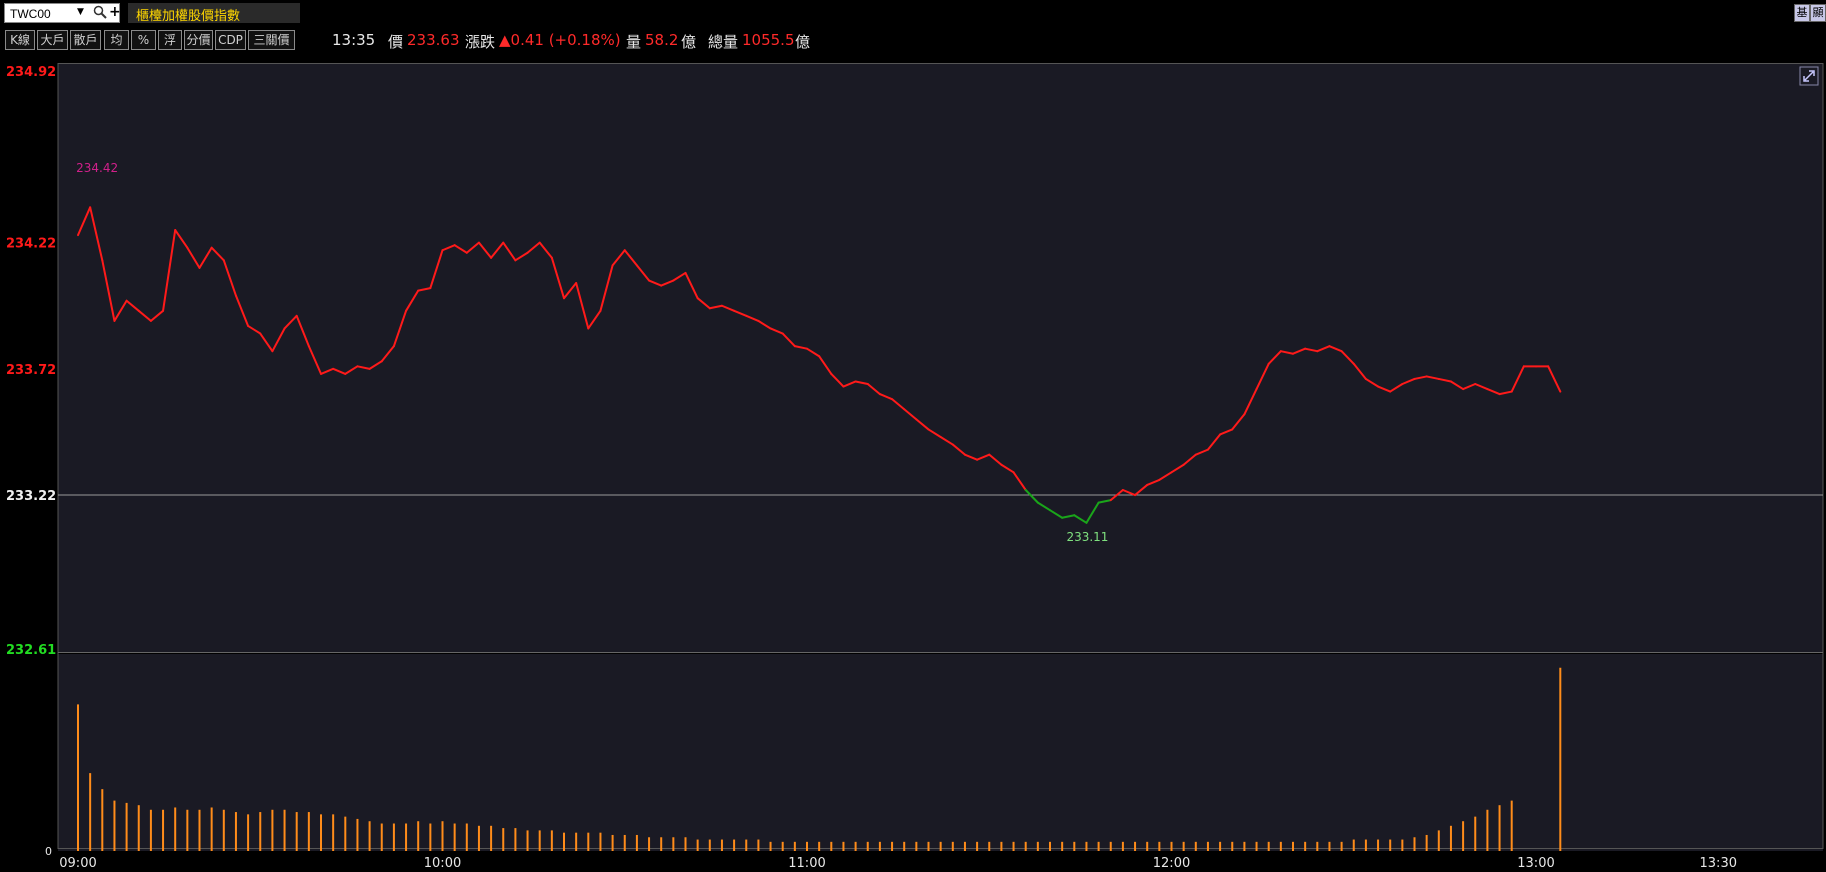 The image size is (1826, 872). What do you see at coordinates (723, 42) in the screenshot?
I see `total-volume-label: 總量` at bounding box center [723, 42].